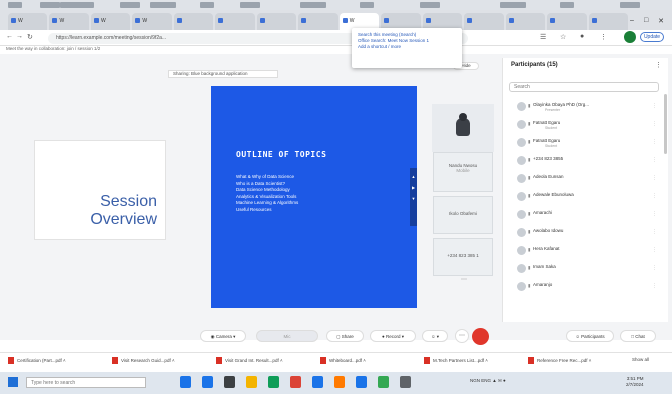  I want to click on profile-sync-icon: ●, so click(582, 36).